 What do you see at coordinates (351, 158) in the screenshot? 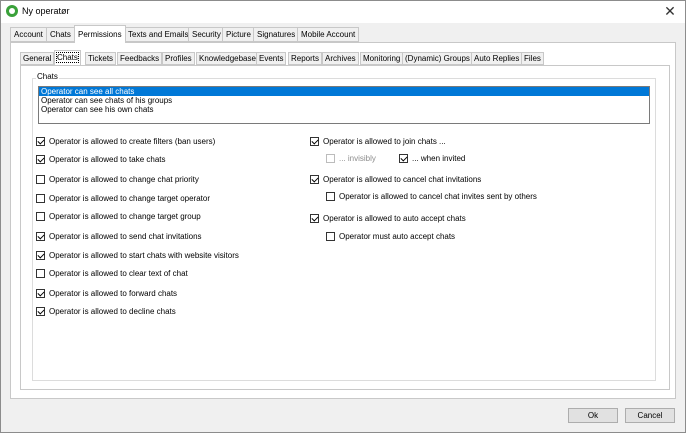
I see `join-invisibly-checkbox: ... invisibly` at bounding box center [351, 158].